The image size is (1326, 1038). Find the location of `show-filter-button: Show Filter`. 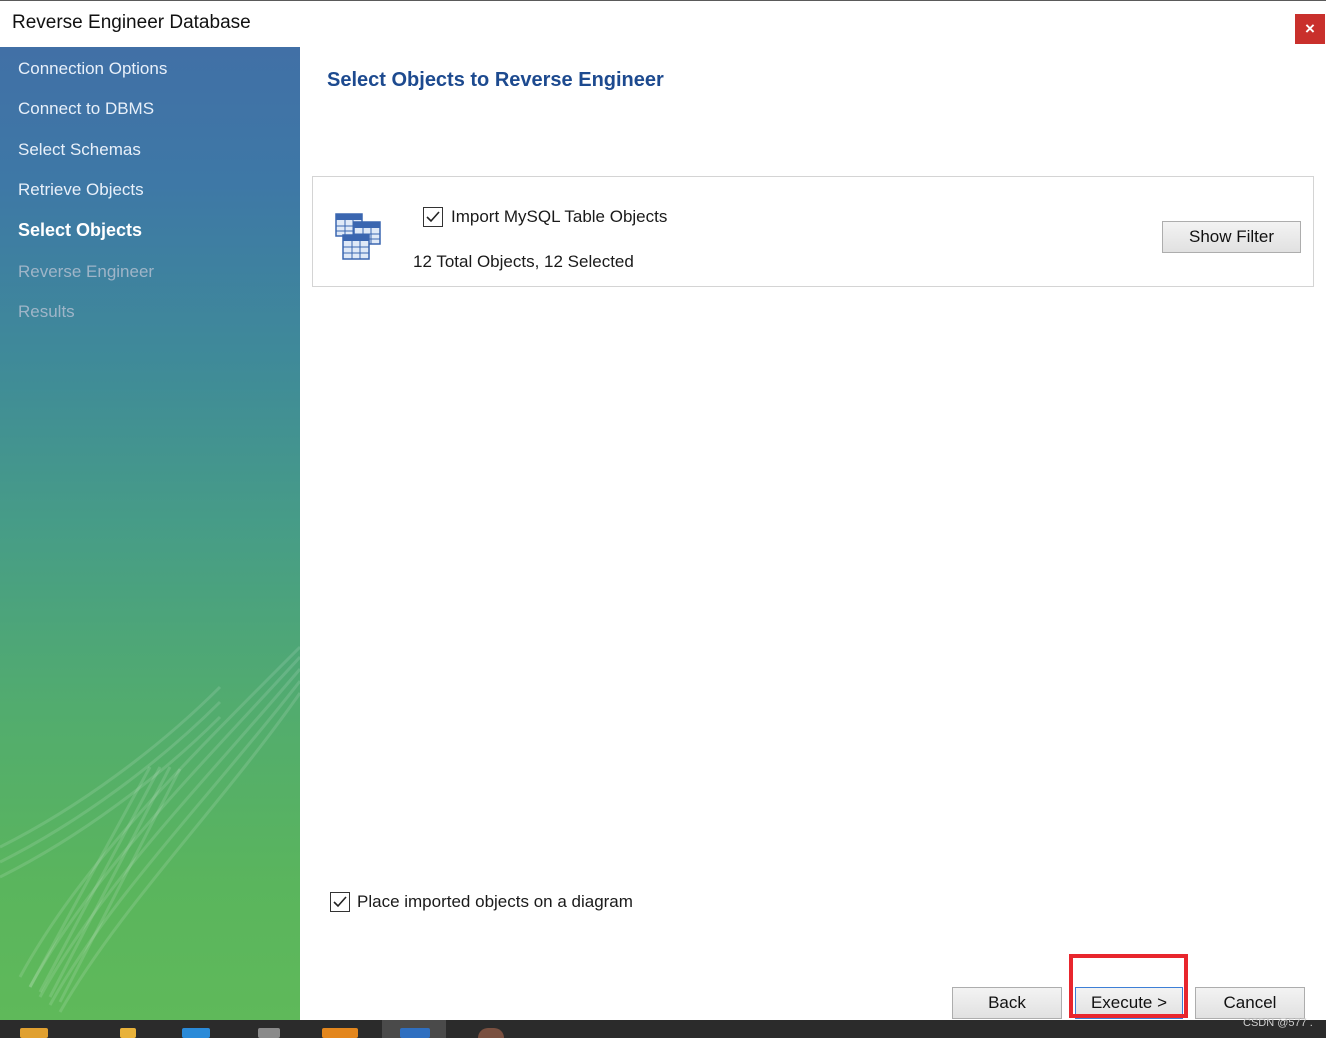

show-filter-button: Show Filter is located at coordinates (1231, 237).